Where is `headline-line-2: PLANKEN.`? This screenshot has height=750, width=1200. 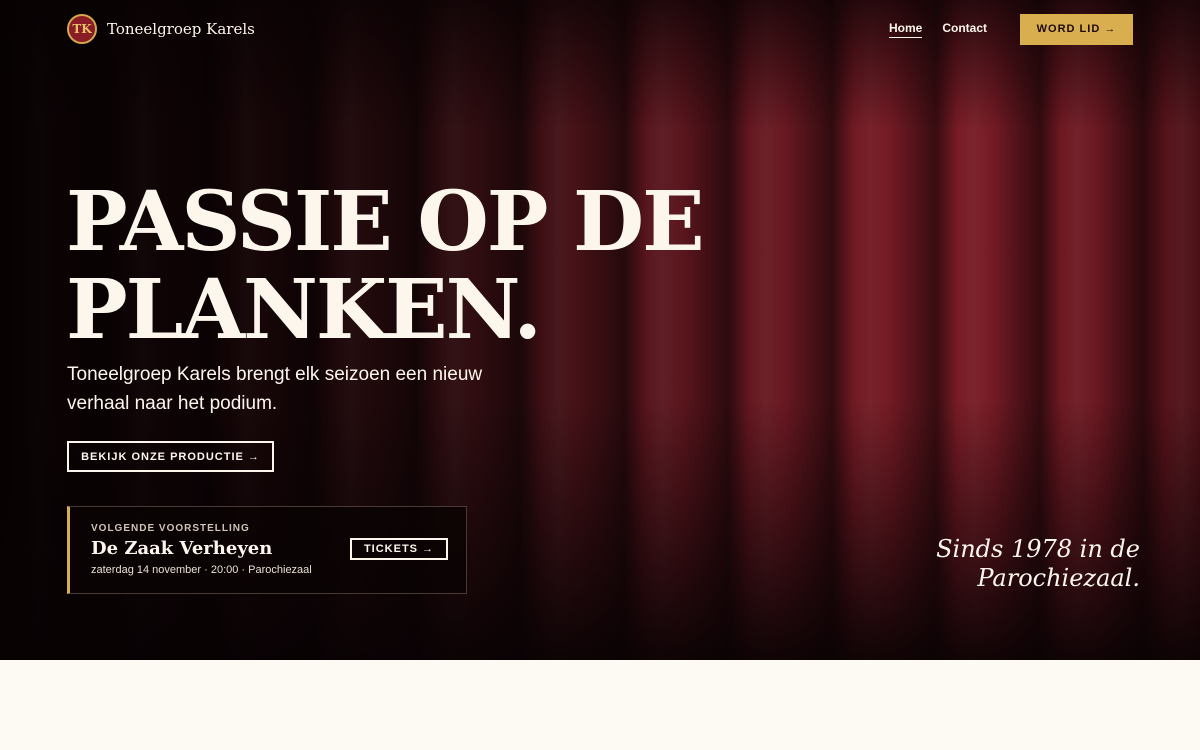 headline-line-2: PLANKEN. is located at coordinates (304, 310).